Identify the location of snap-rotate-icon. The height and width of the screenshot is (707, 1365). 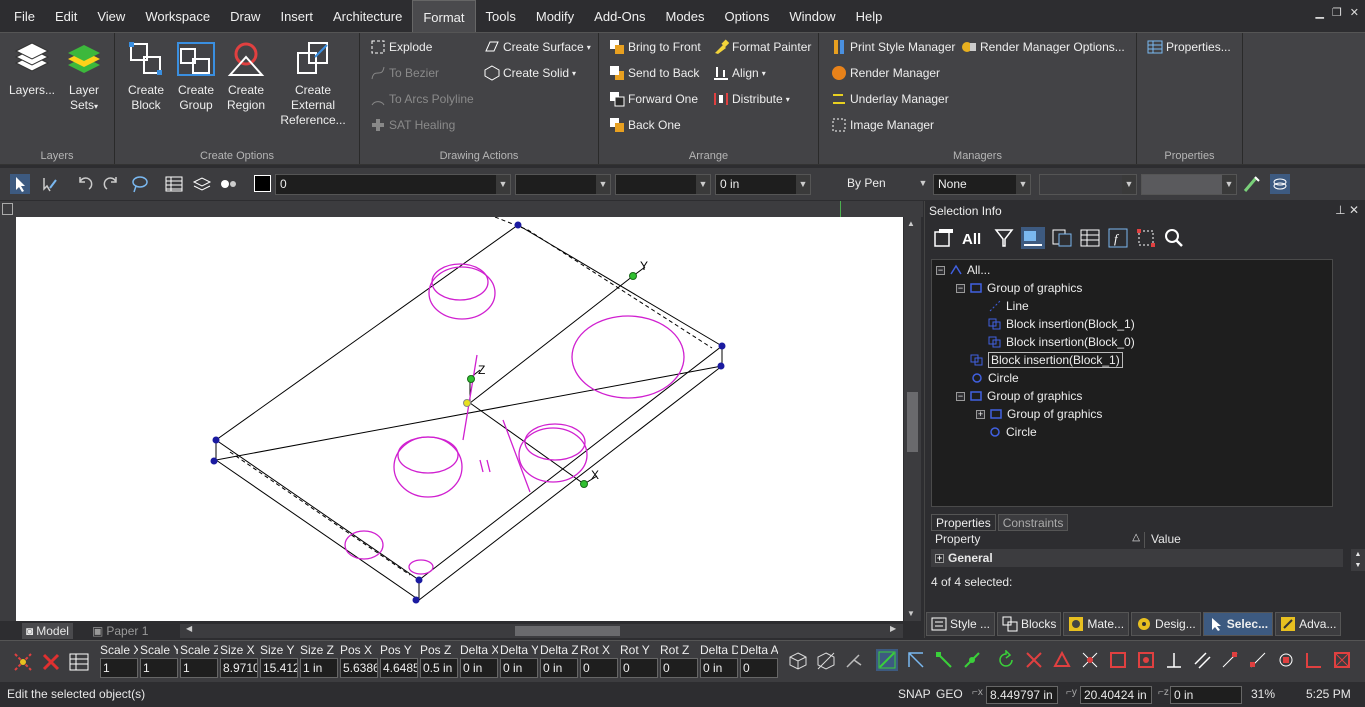
(1006, 660).